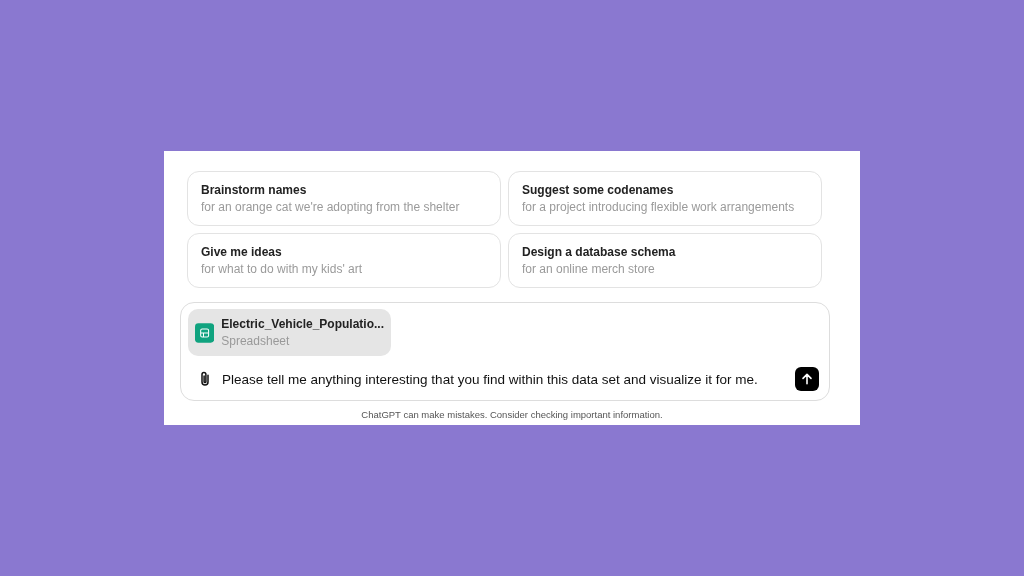  Describe the element at coordinates (665, 260) in the screenshot. I see `suggestion-card: Design a database schema for an online merch store` at that location.